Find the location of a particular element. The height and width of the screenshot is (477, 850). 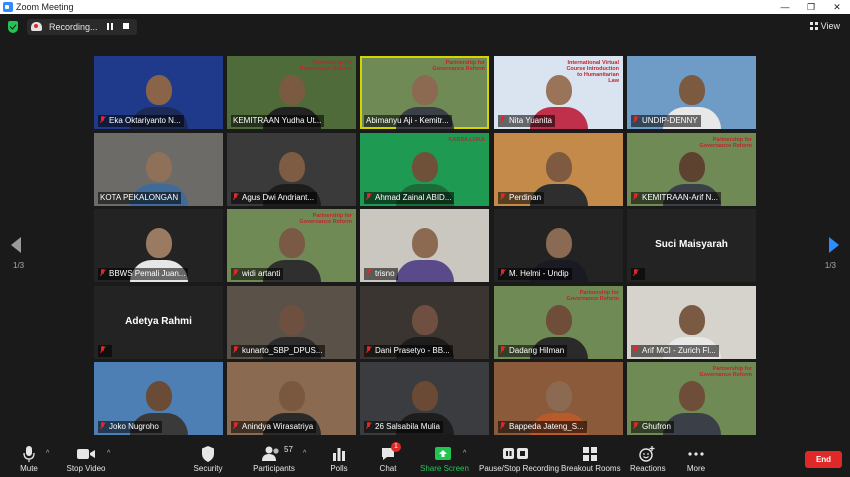

participant-name: trisno is located at coordinates (385, 273).